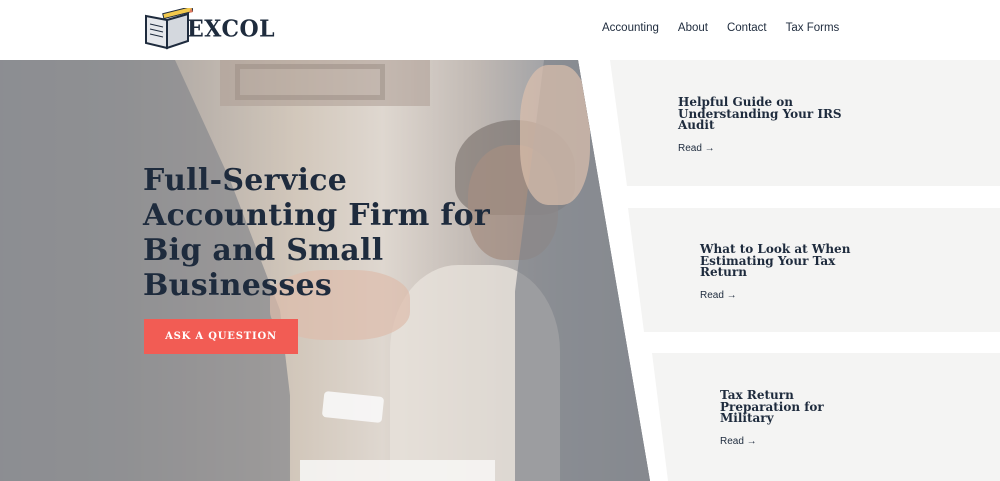  I want to click on nav-tax-forms: Tax Forms, so click(813, 28).